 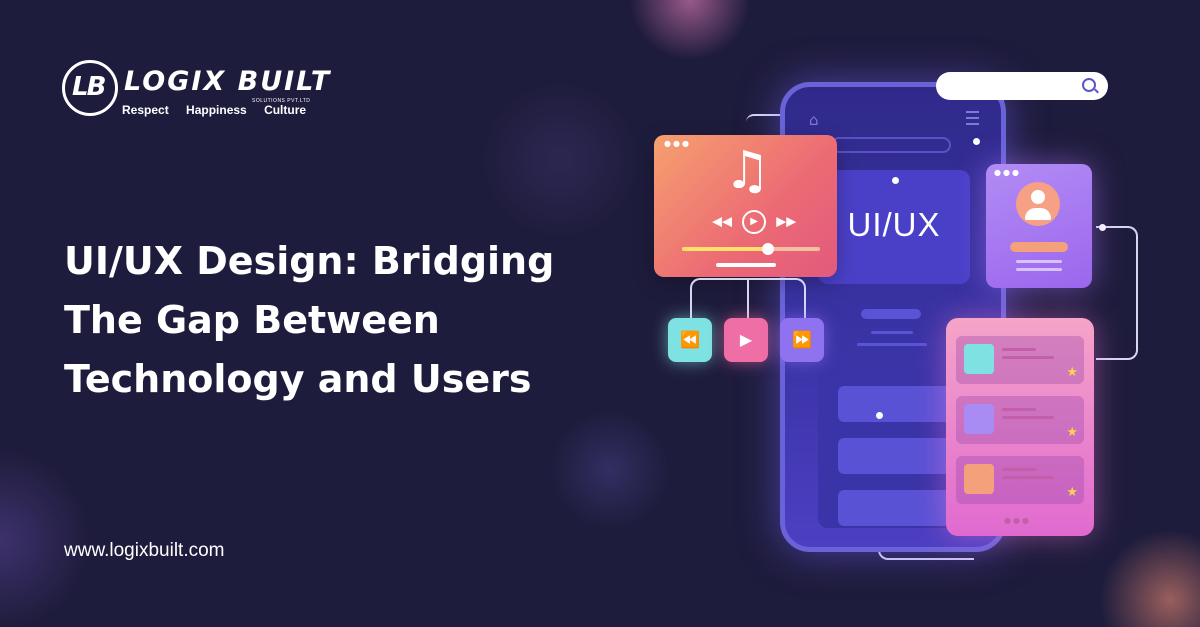 What do you see at coordinates (891, 145) in the screenshot?
I see `search-bar` at bounding box center [891, 145].